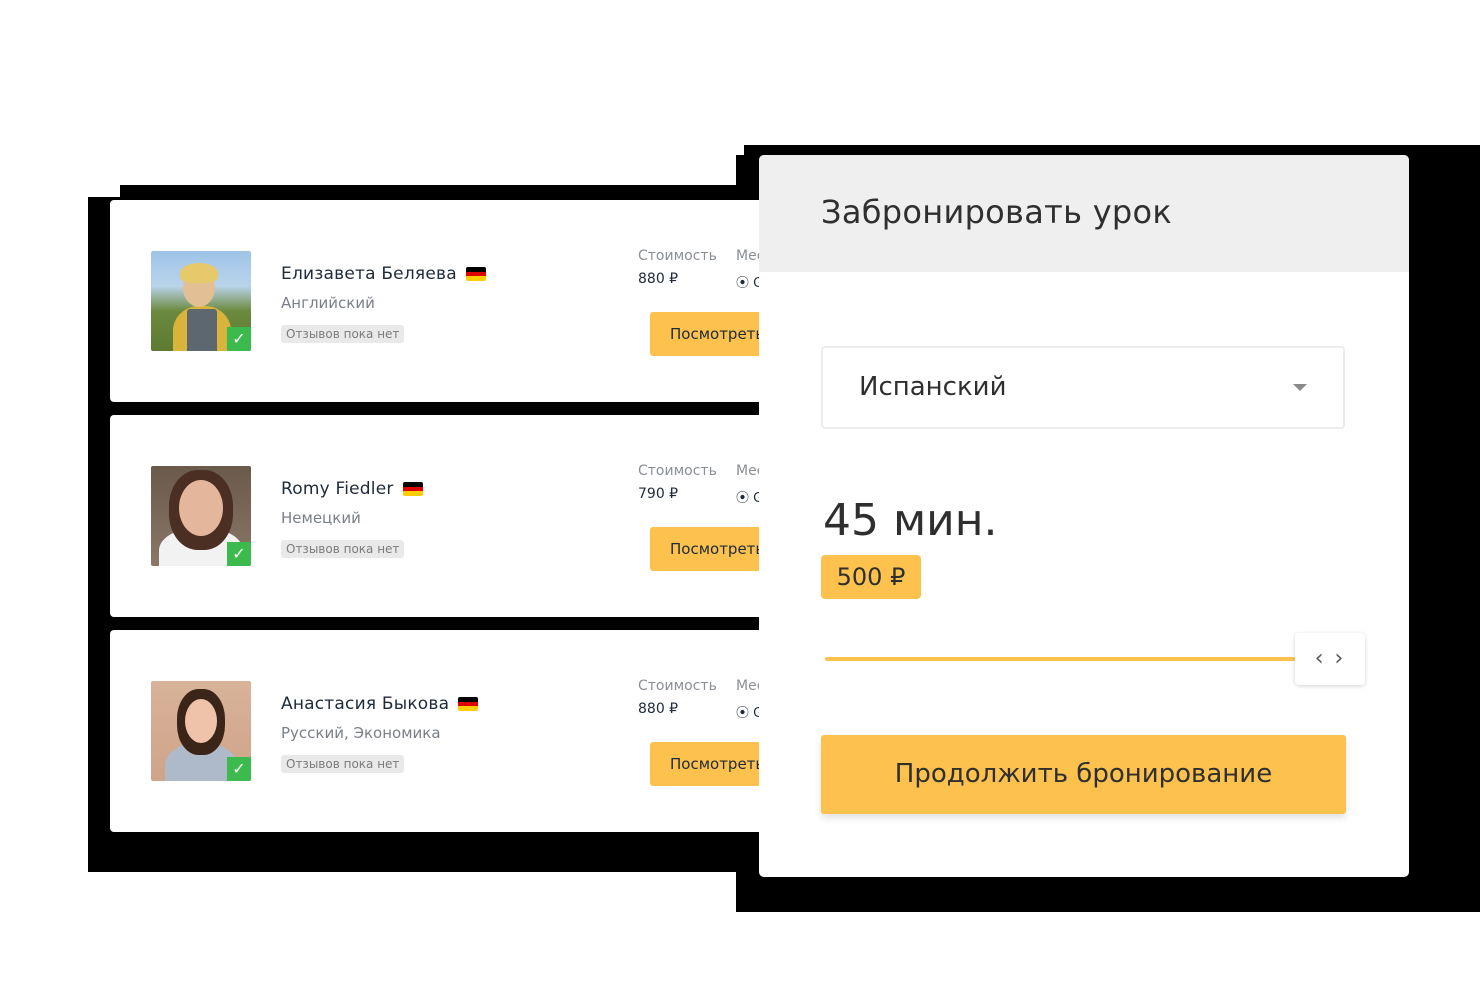 The image size is (1480, 988). What do you see at coordinates (1060, 659) in the screenshot?
I see `duration-slider-track` at bounding box center [1060, 659].